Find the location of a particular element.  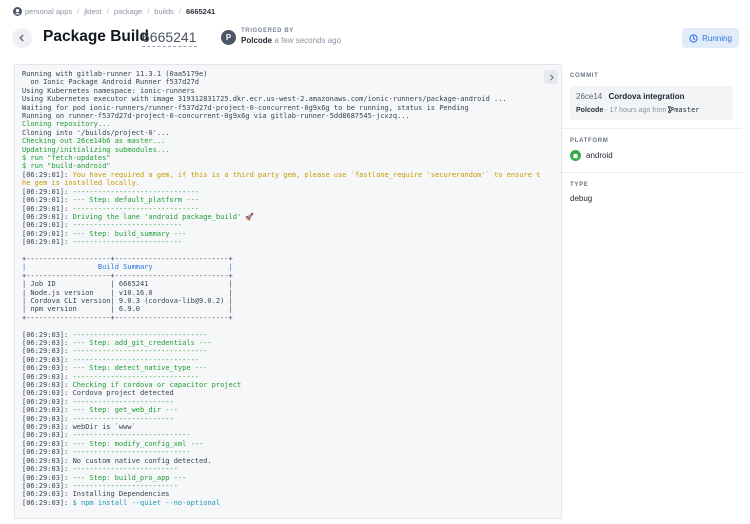

log-line: [06:29:03]: webDir is `www` is located at coordinates (79, 427).